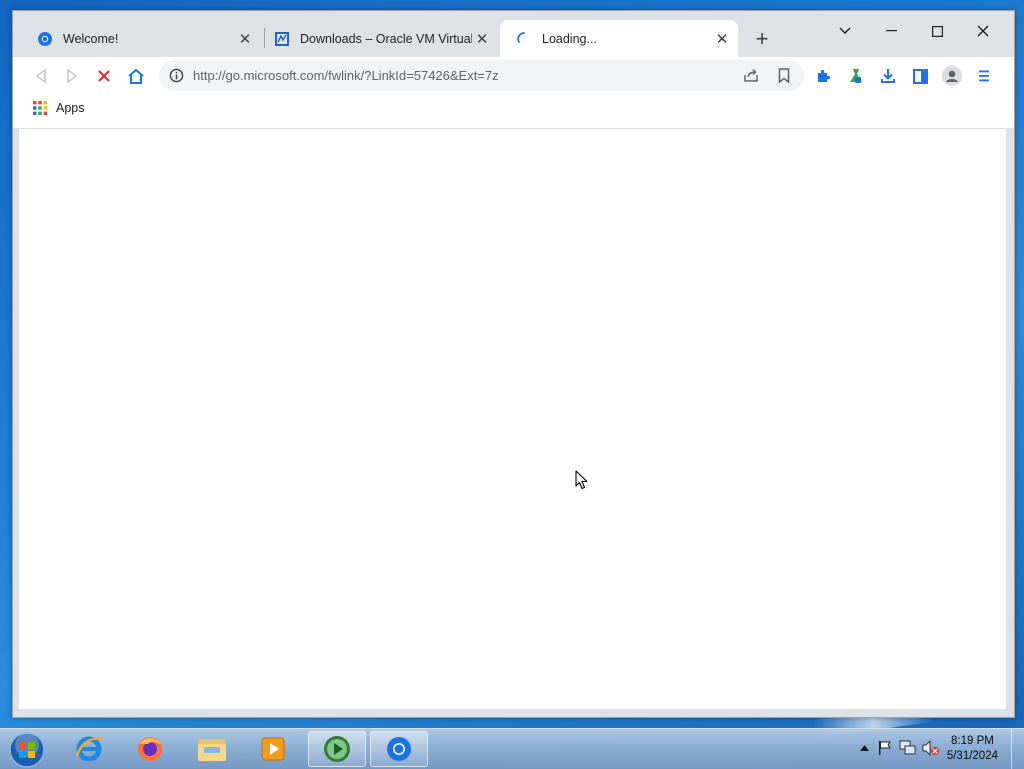 The width and height of the screenshot is (1024, 769). I want to click on home-button, so click(136, 76).